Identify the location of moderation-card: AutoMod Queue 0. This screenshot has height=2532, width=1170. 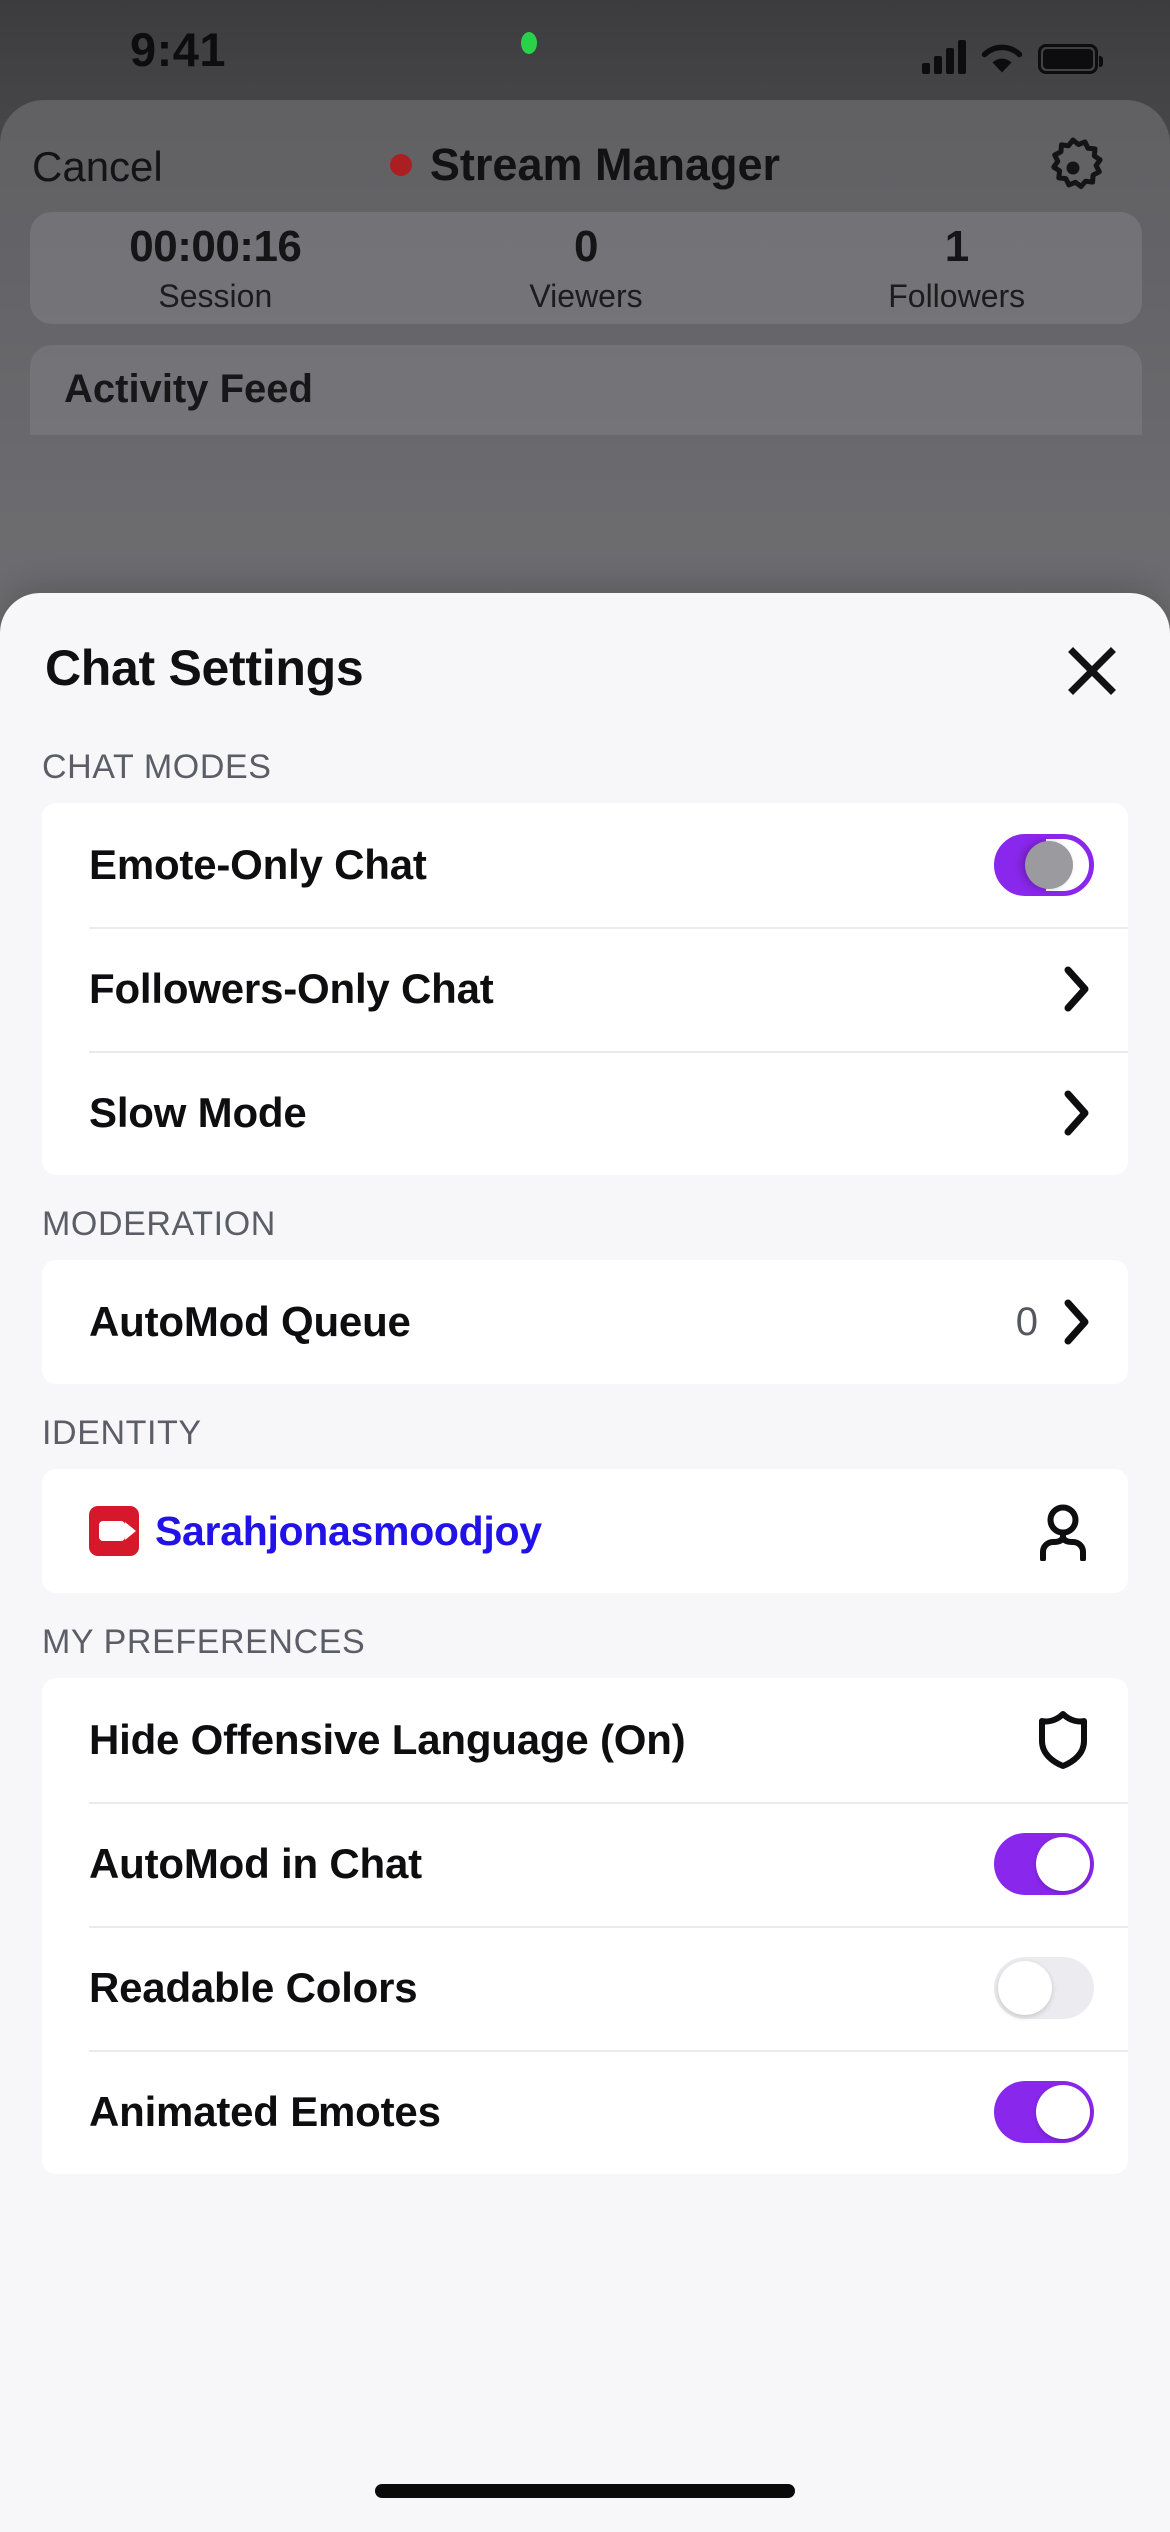
(585, 1322).